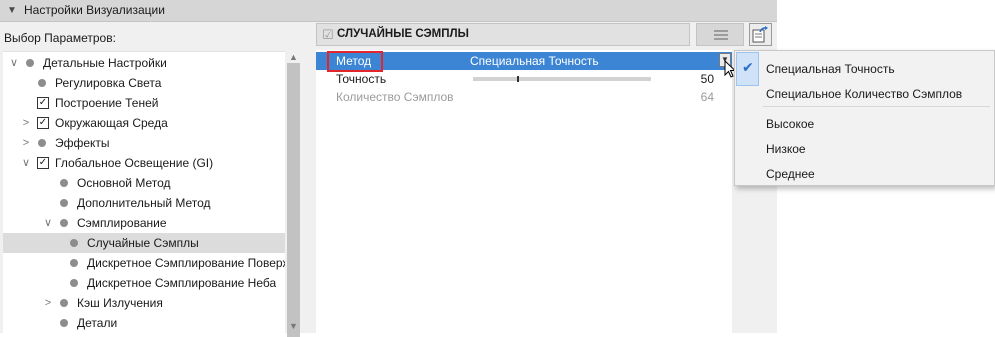  I want to click on dropdown-item: Высокое, so click(790, 124).